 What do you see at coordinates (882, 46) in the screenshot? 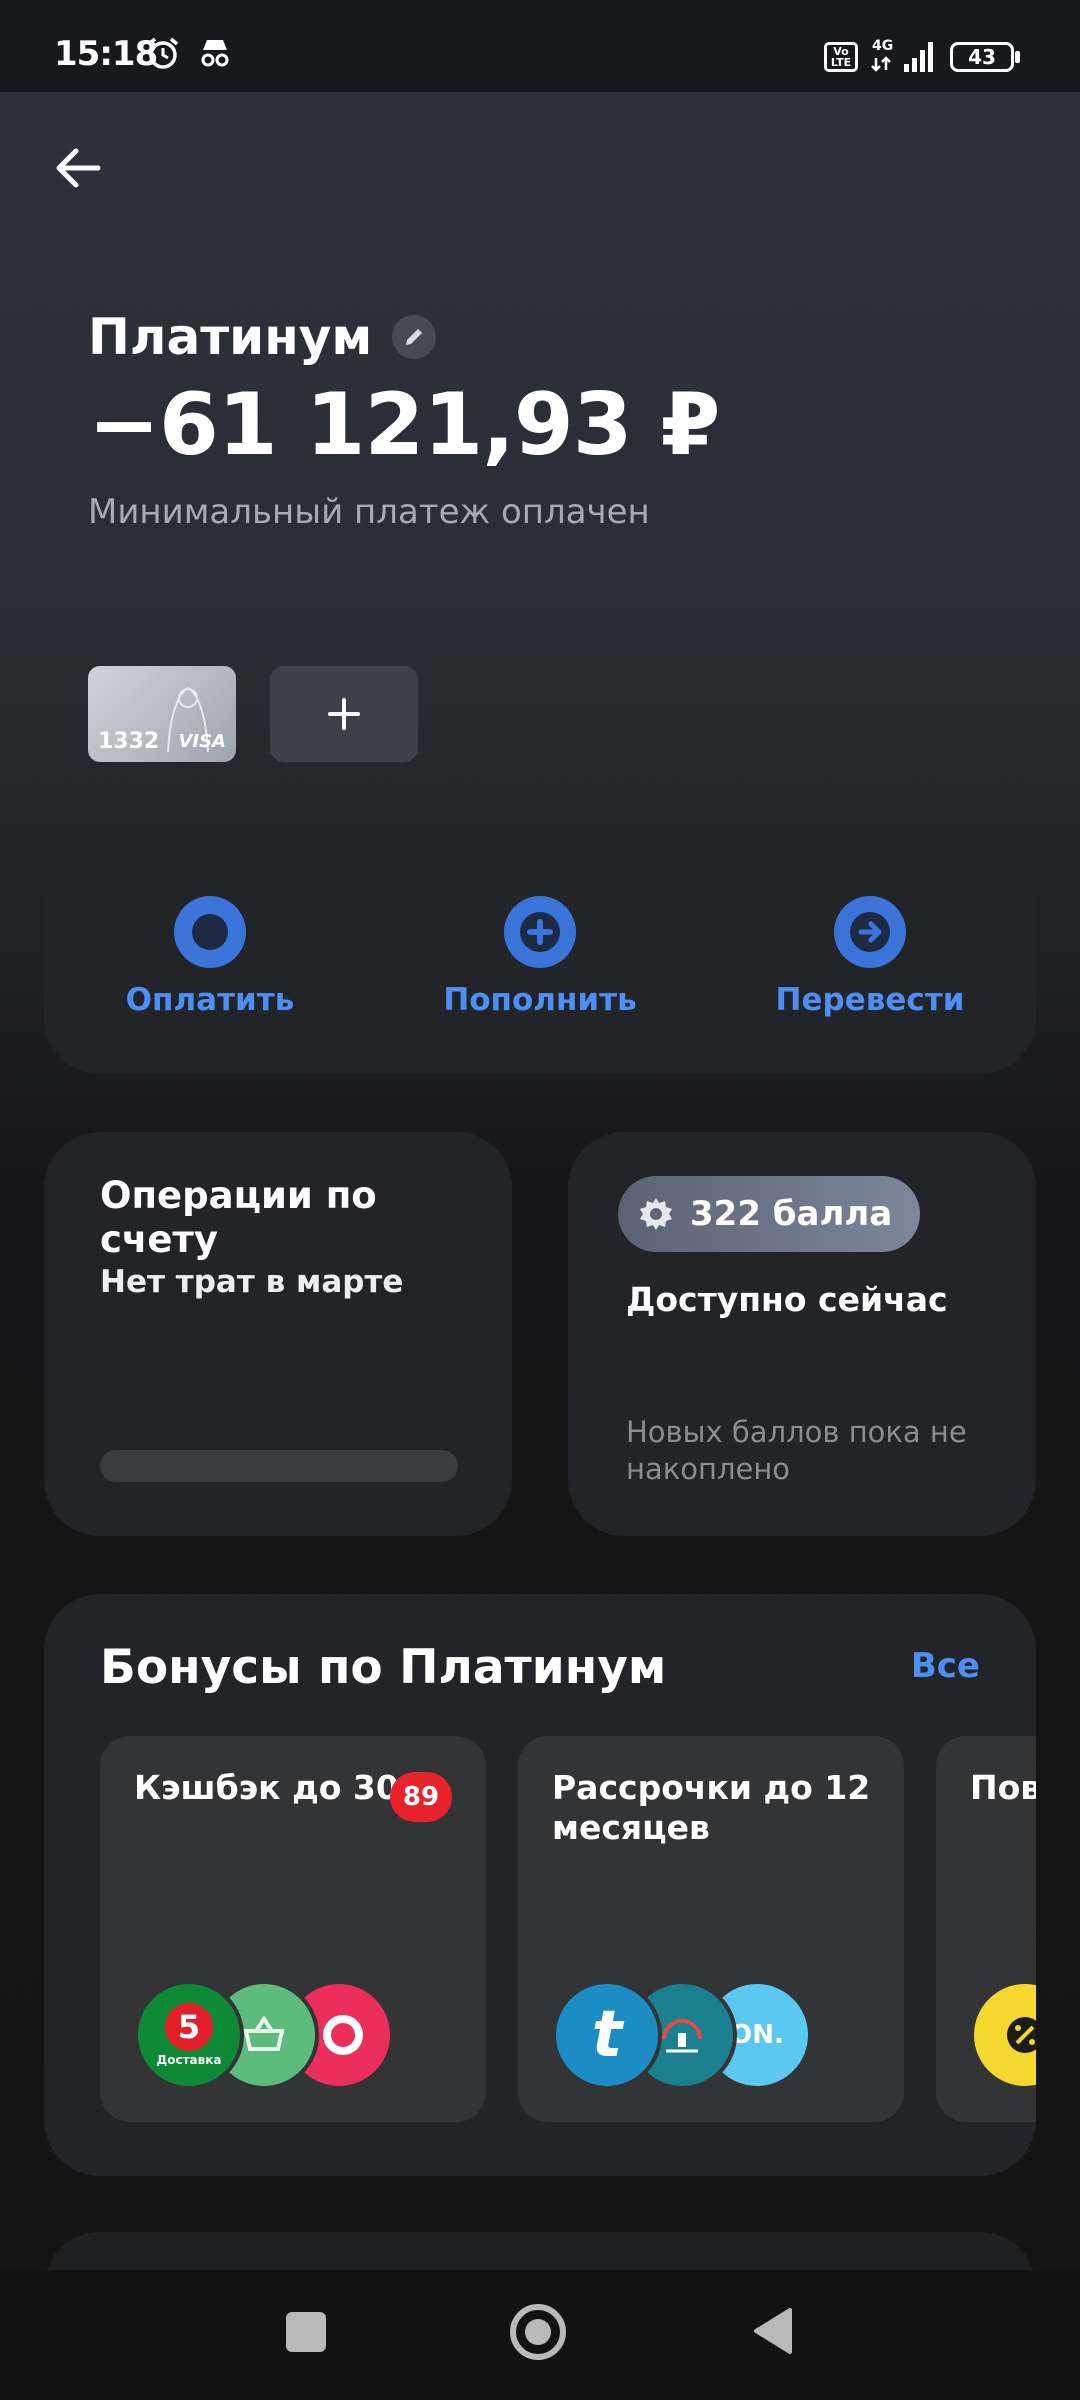
I see `svg-text: 4G` at bounding box center [882, 46].